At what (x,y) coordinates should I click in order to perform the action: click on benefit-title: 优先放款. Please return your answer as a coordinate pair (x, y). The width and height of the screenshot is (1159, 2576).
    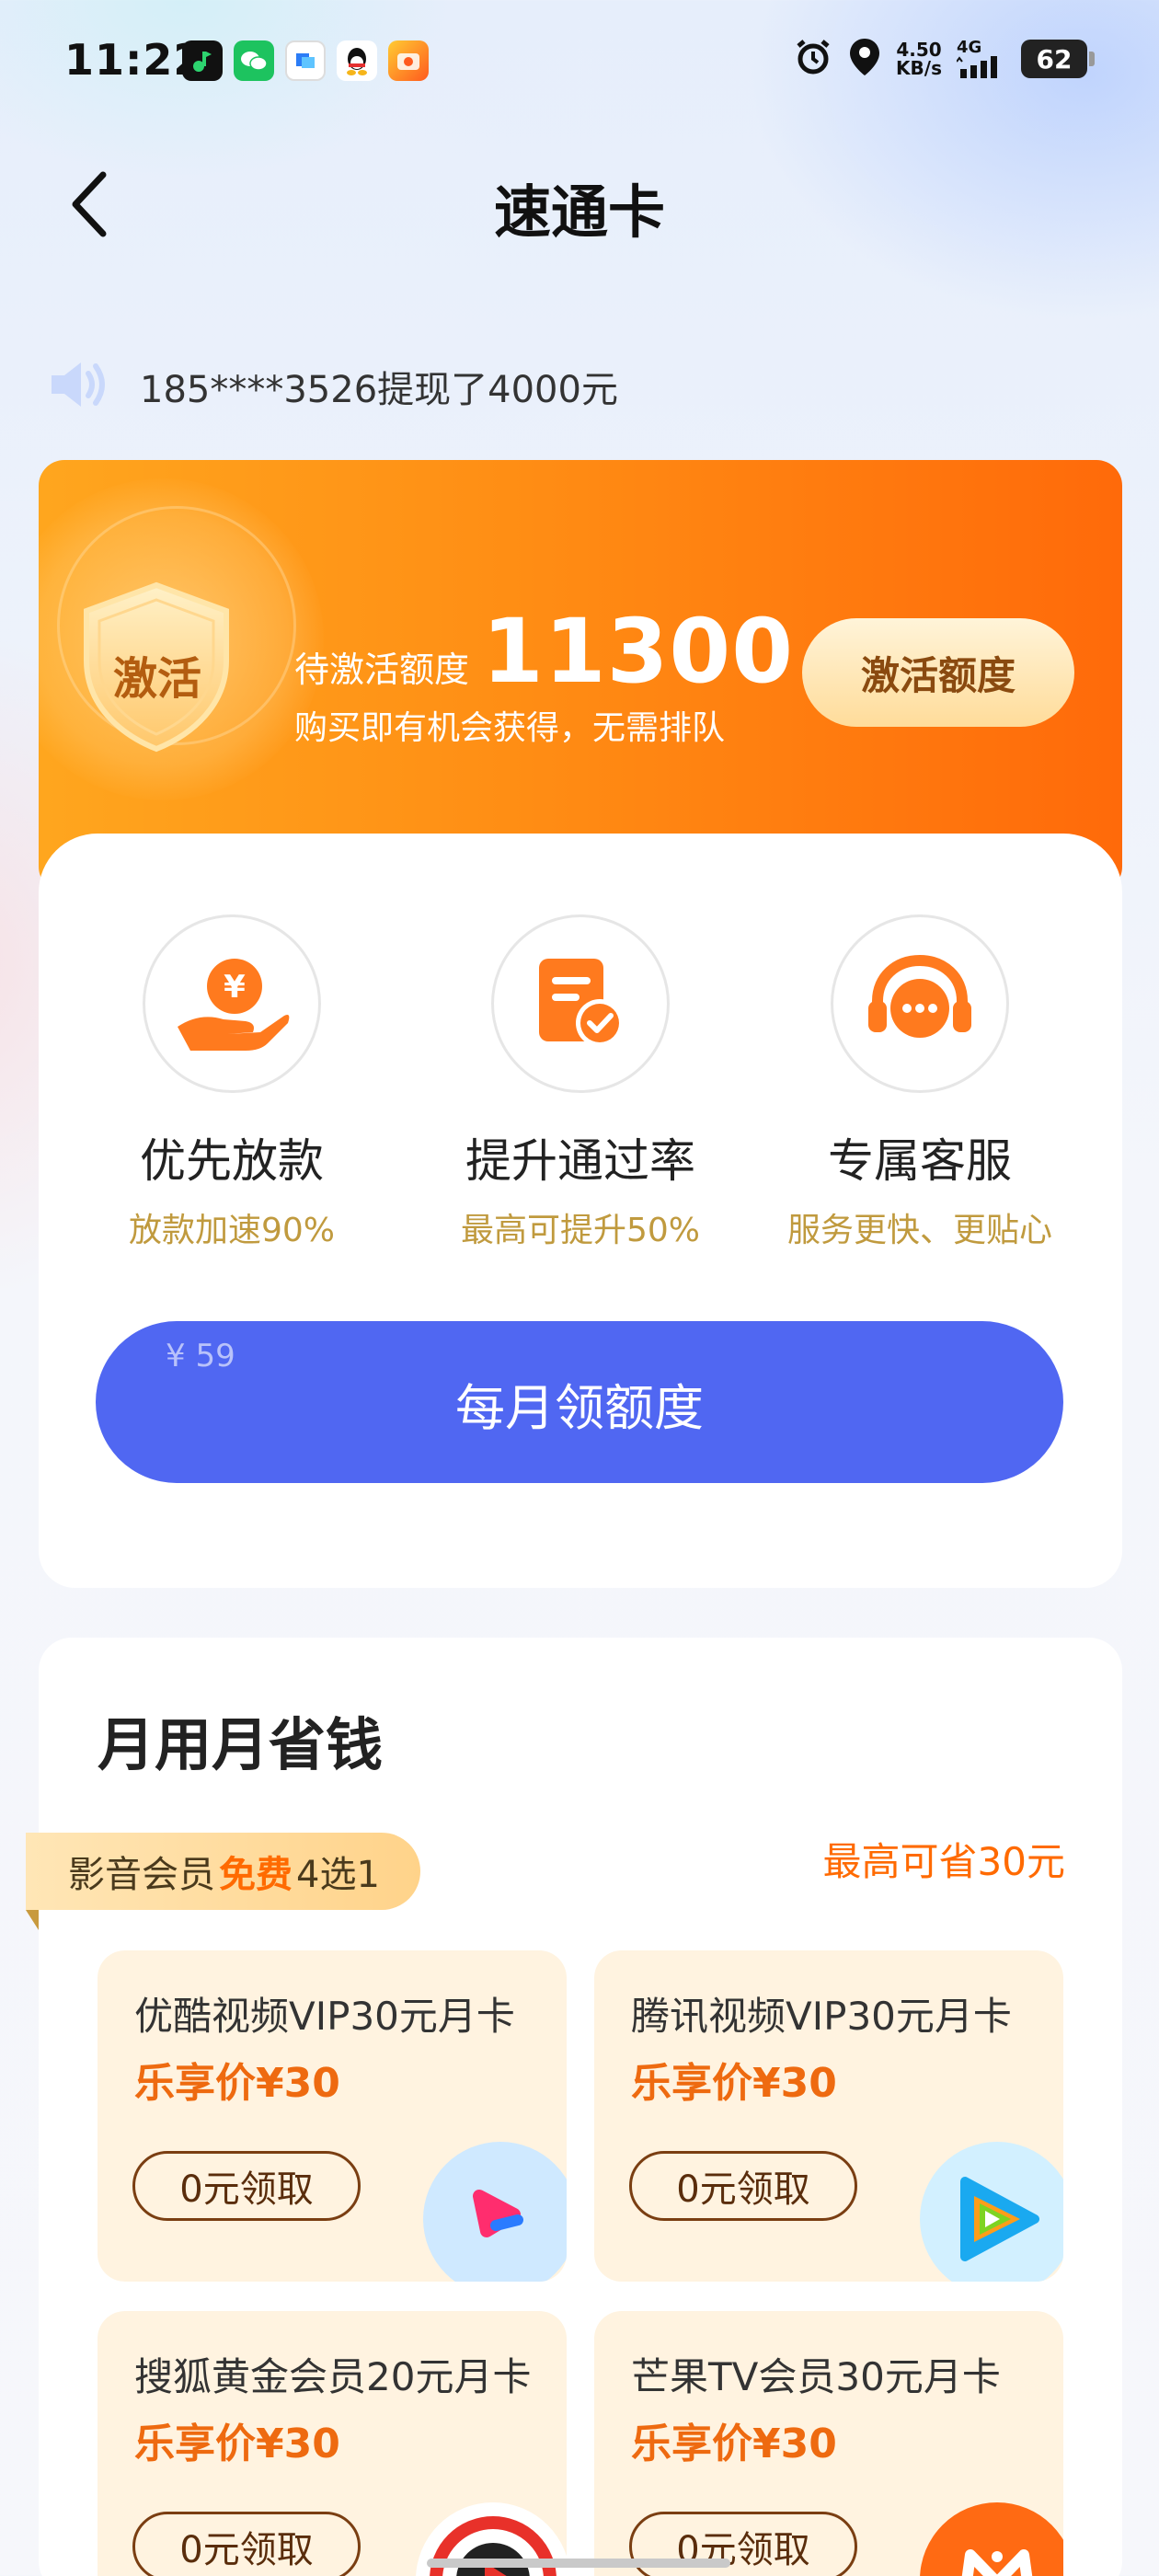
    Looking at the image, I should click on (232, 1161).